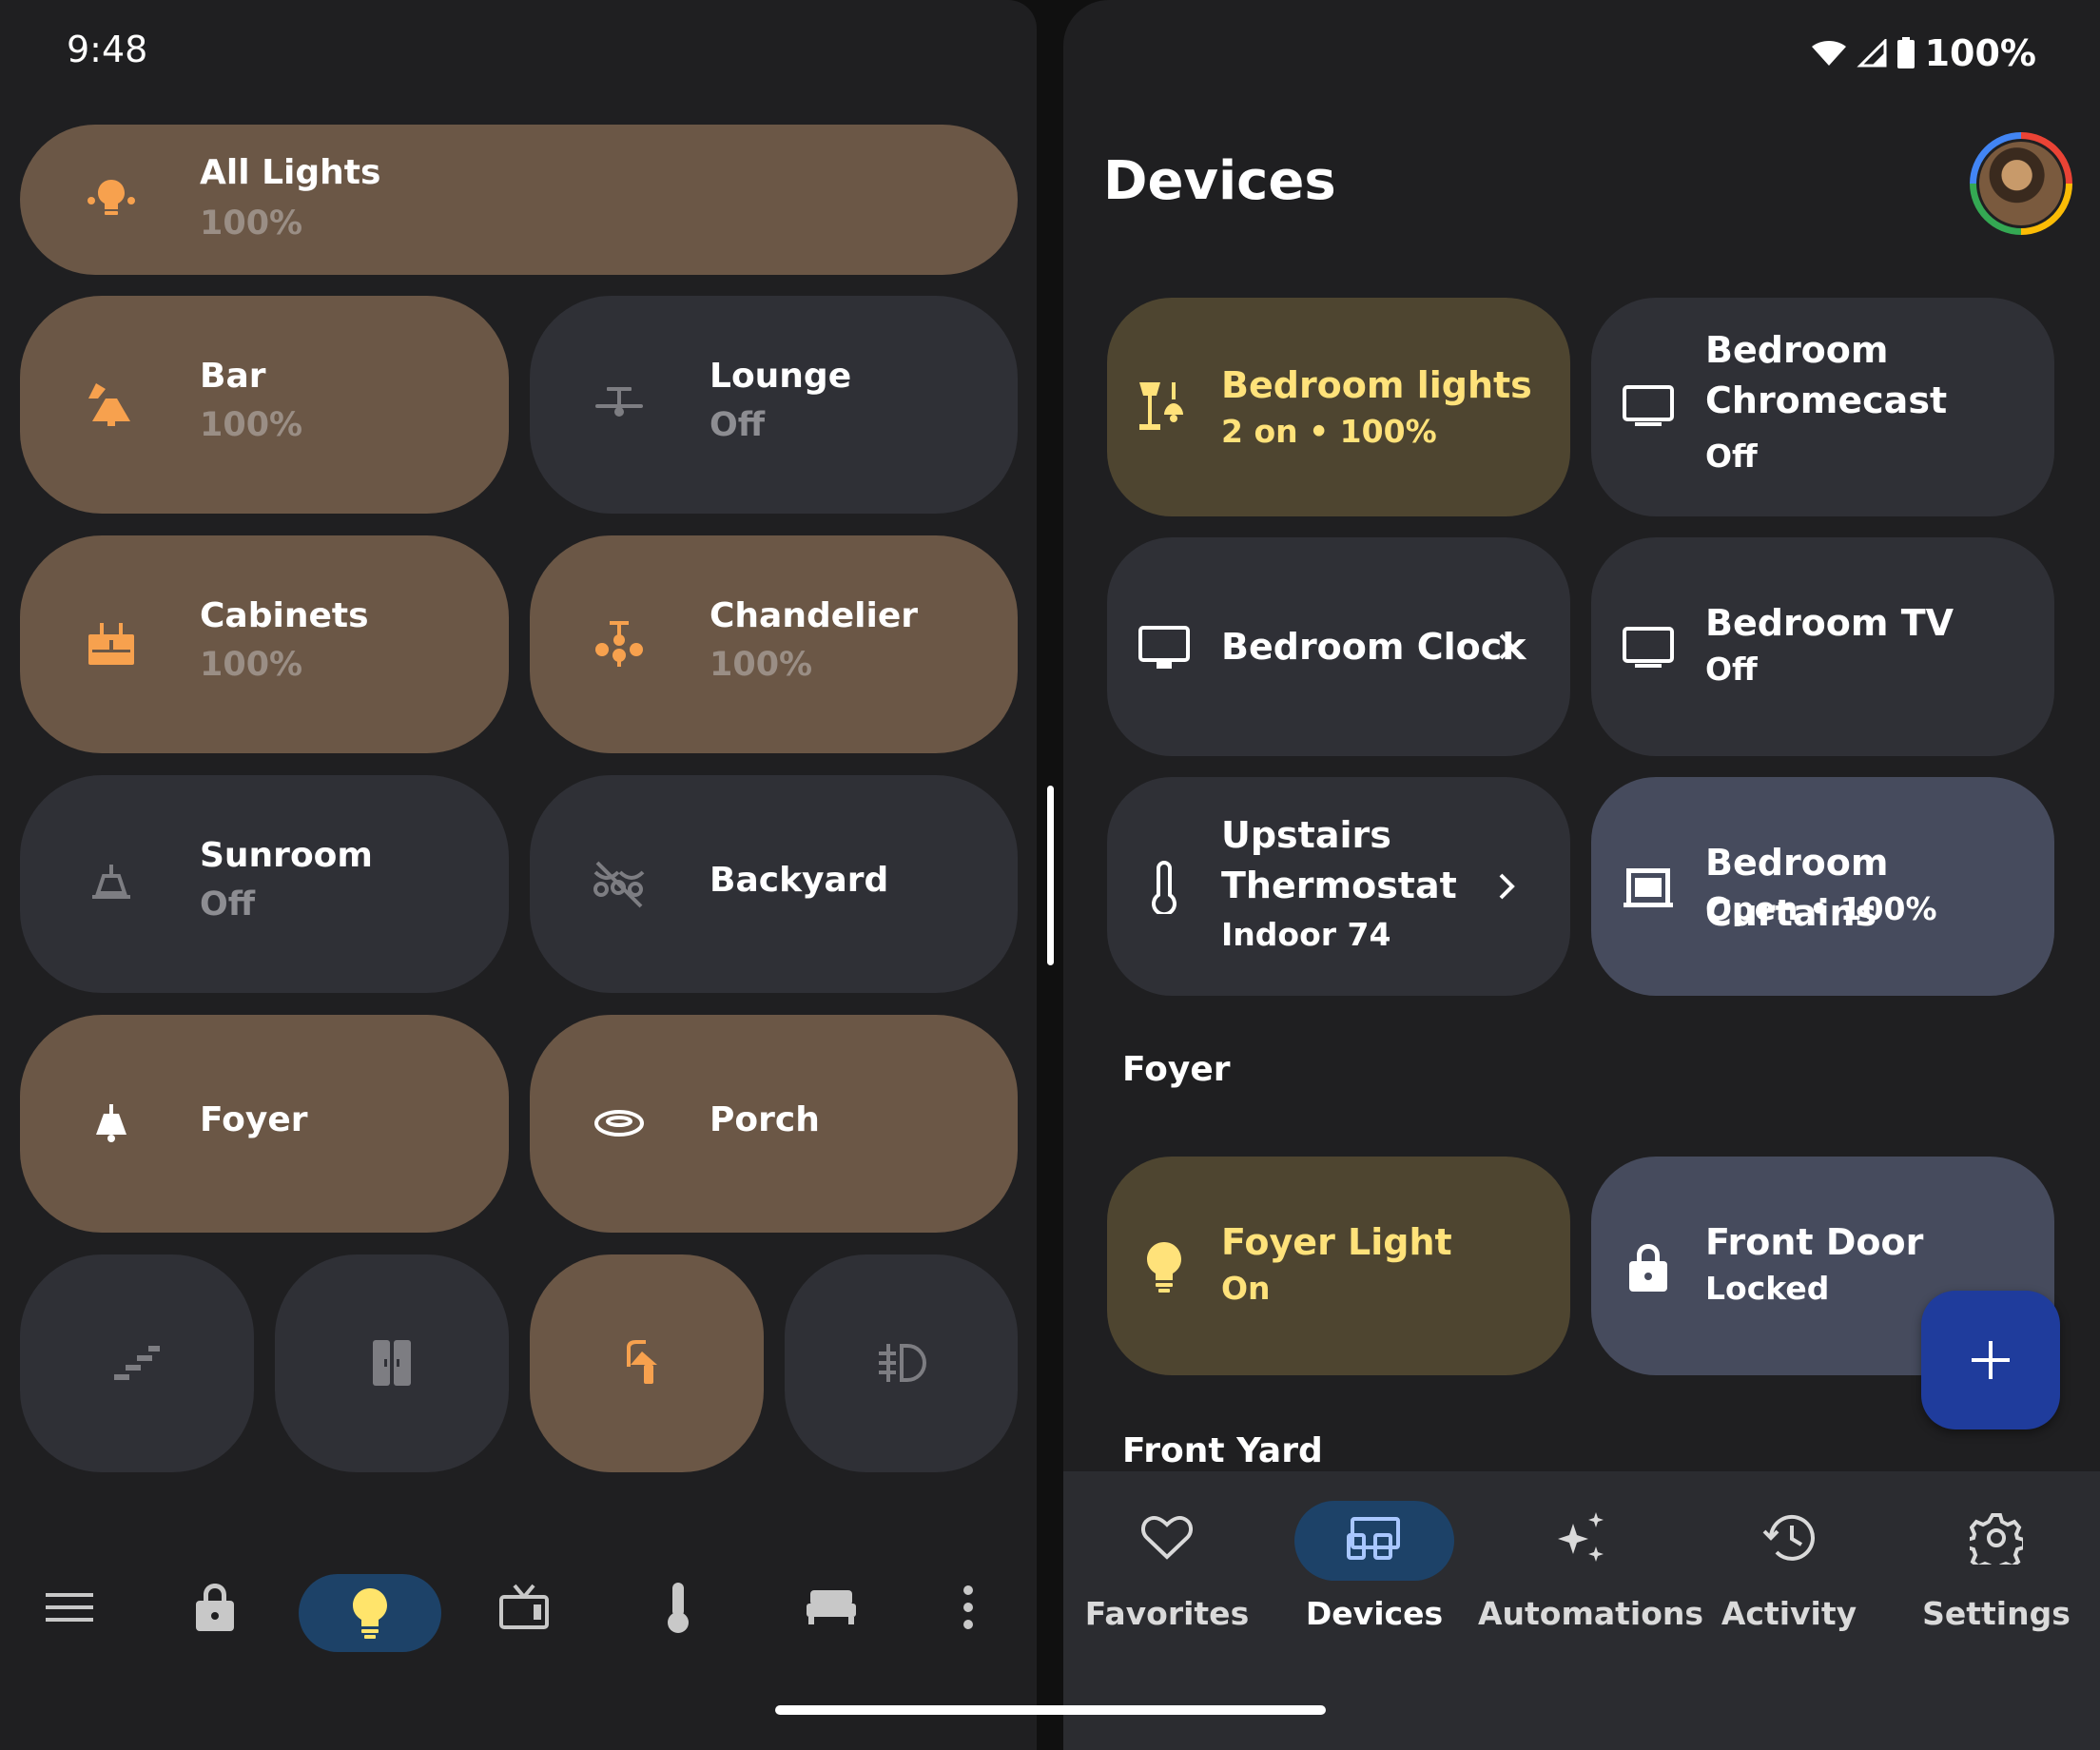  What do you see at coordinates (1338, 407) in the screenshot?
I see `tile-bedroom-lights: Bedroom lights 2 on • 100%` at bounding box center [1338, 407].